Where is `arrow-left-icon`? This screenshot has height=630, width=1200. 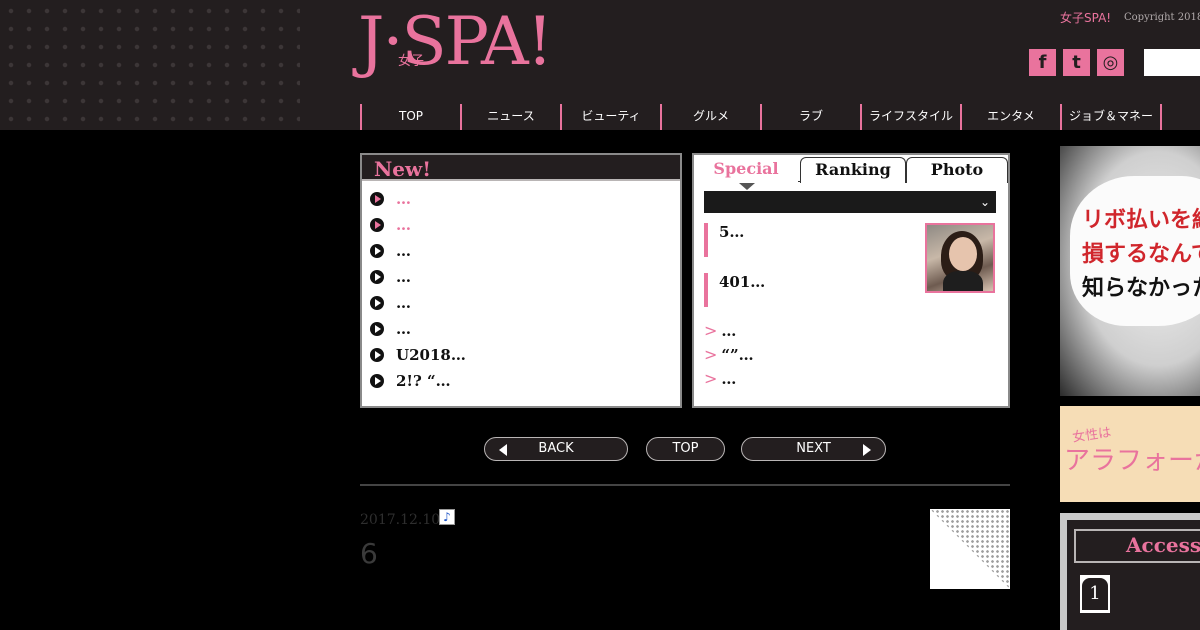
arrow-left-icon is located at coordinates (503, 450).